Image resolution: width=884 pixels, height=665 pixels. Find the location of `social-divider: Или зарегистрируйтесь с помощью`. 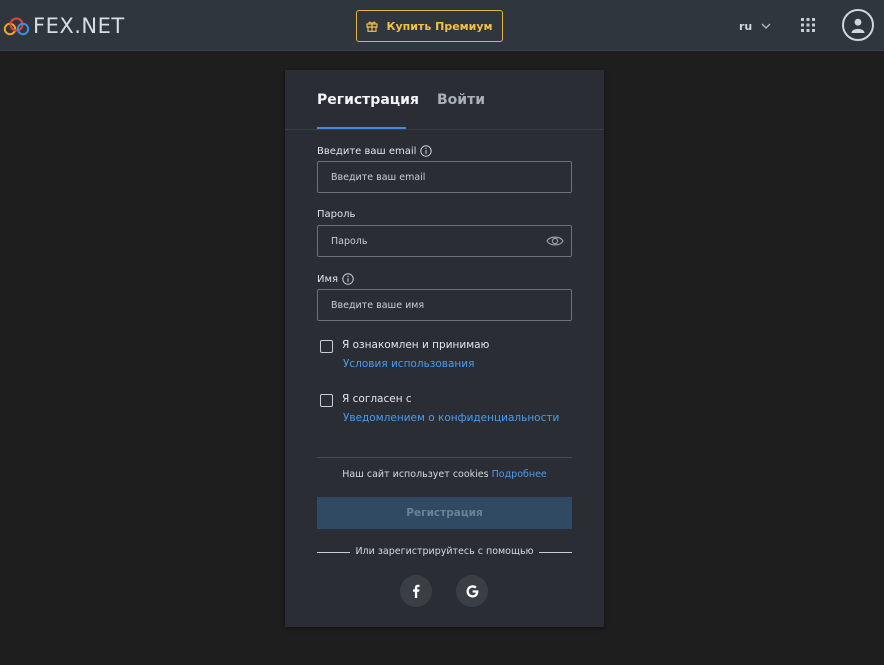

social-divider: Или зарегистрируйтесь с помощью is located at coordinates (444, 552).